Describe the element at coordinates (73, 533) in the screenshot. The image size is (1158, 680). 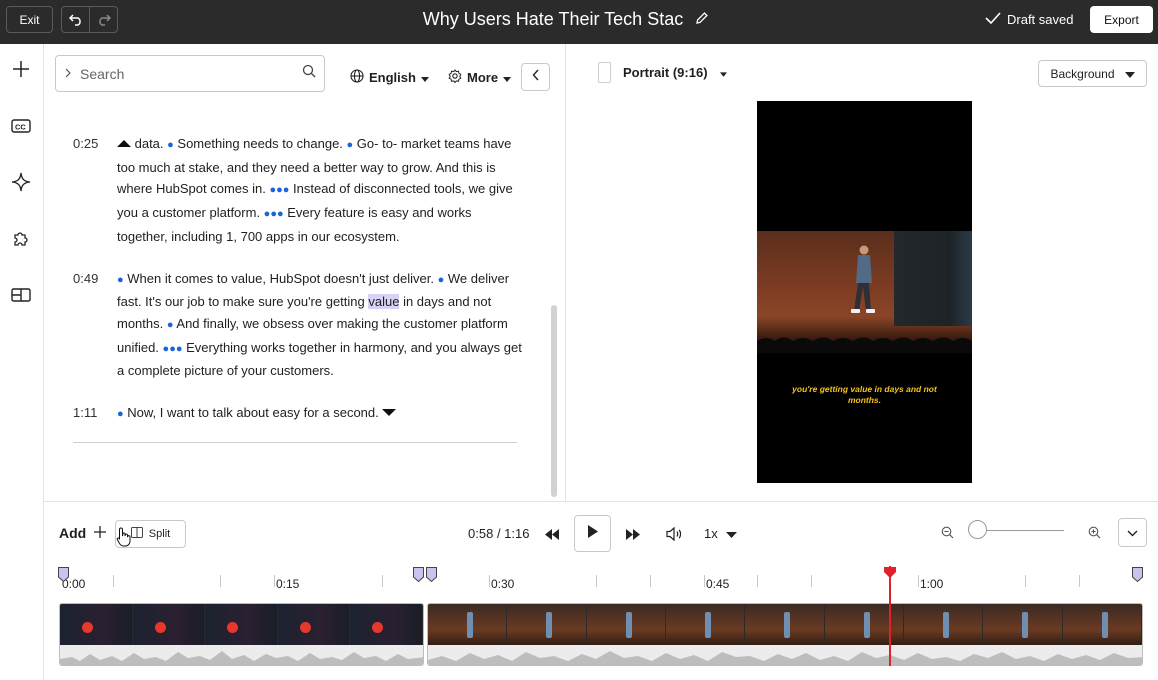
I see `add-label: Add` at that location.